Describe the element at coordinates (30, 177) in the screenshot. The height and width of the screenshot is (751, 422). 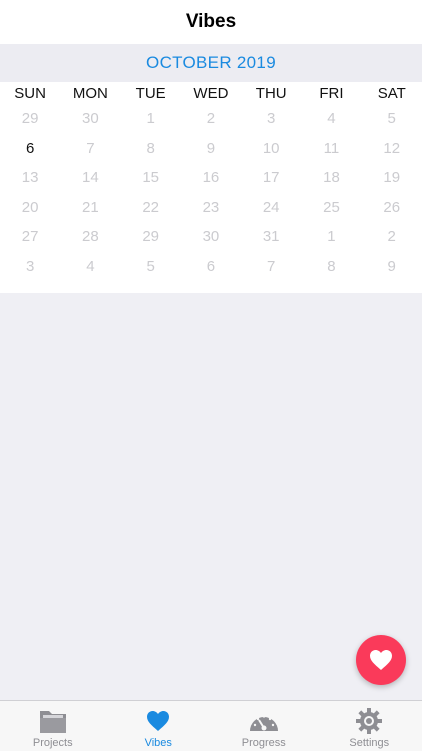
I see `calendar-day: 13` at that location.